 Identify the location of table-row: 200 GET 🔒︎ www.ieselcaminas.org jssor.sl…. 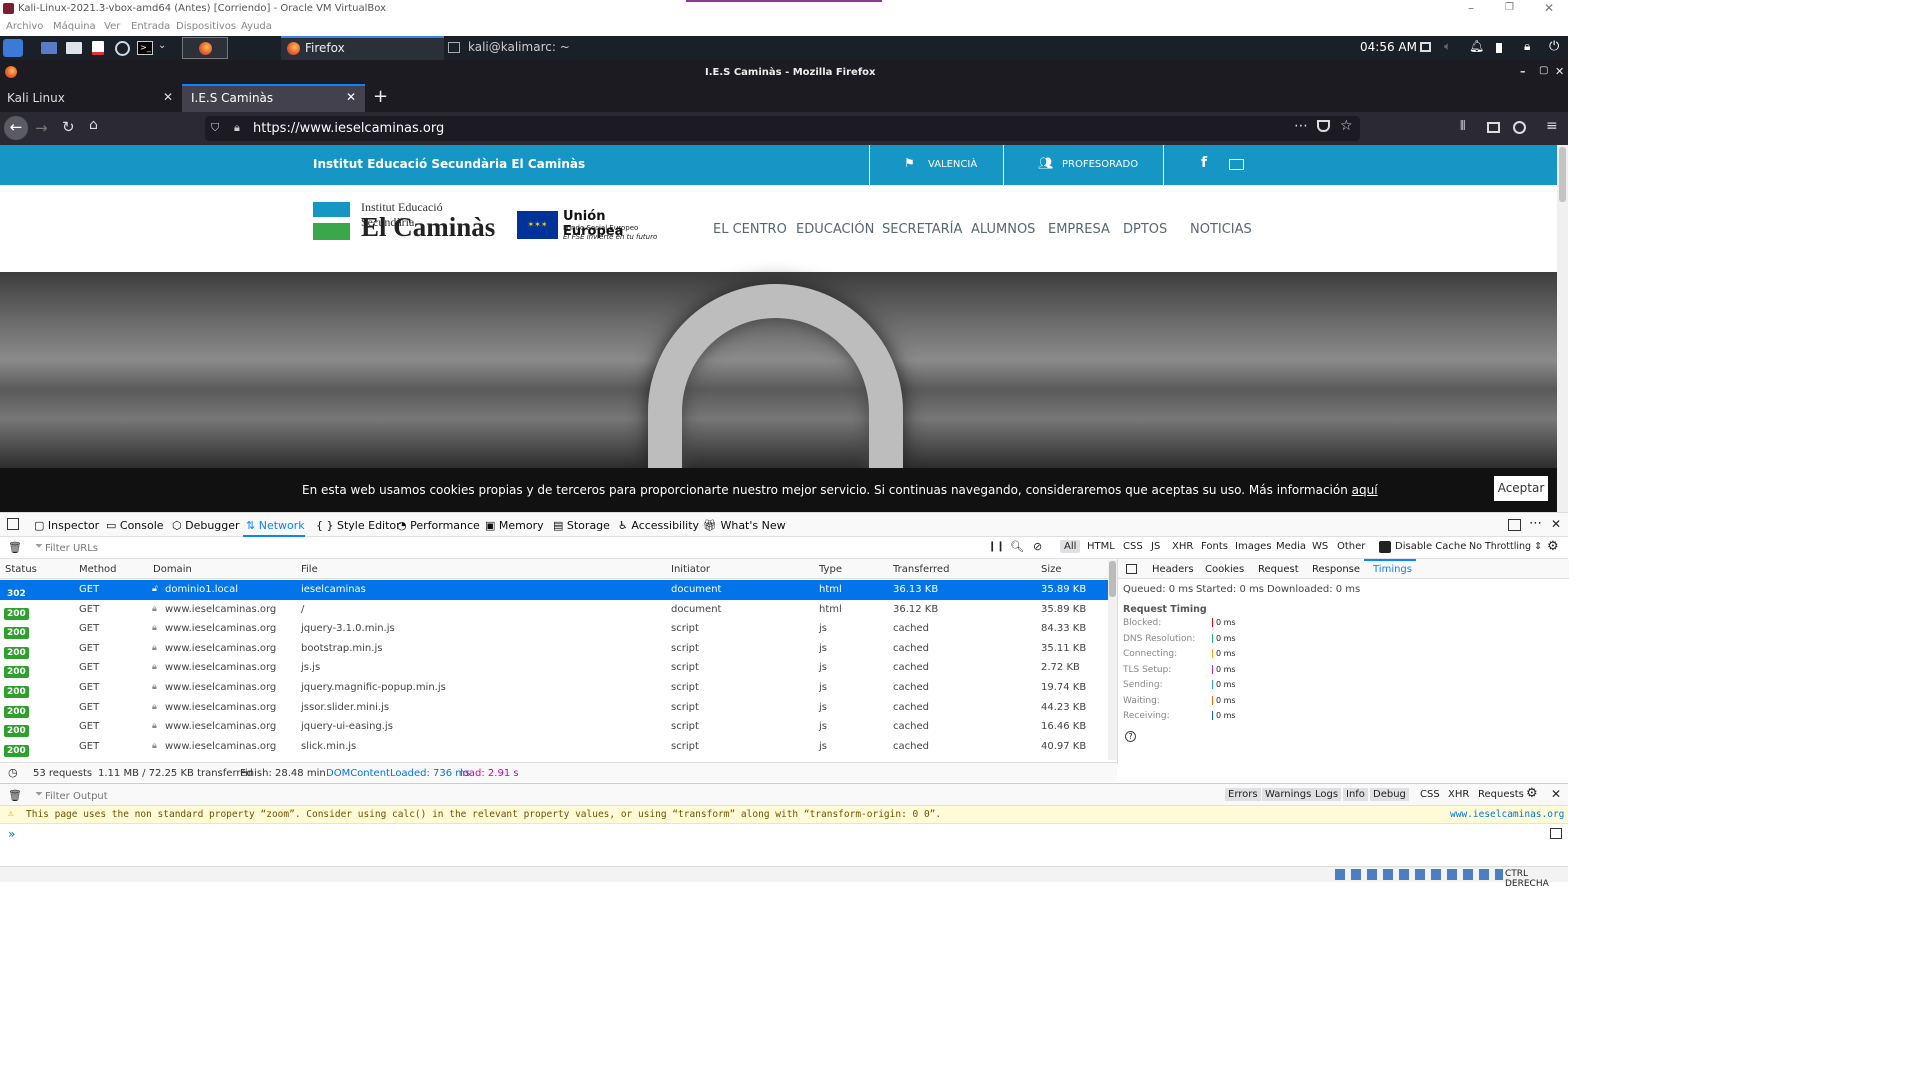
(554, 708).